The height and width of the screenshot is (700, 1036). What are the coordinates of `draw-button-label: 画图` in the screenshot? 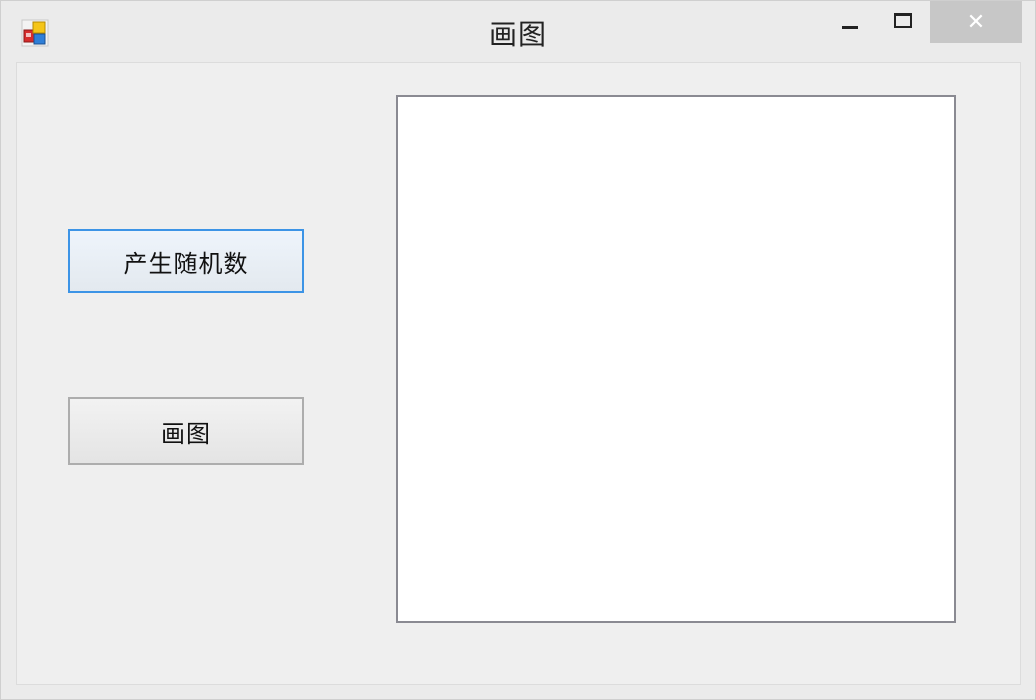 It's located at (186, 433).